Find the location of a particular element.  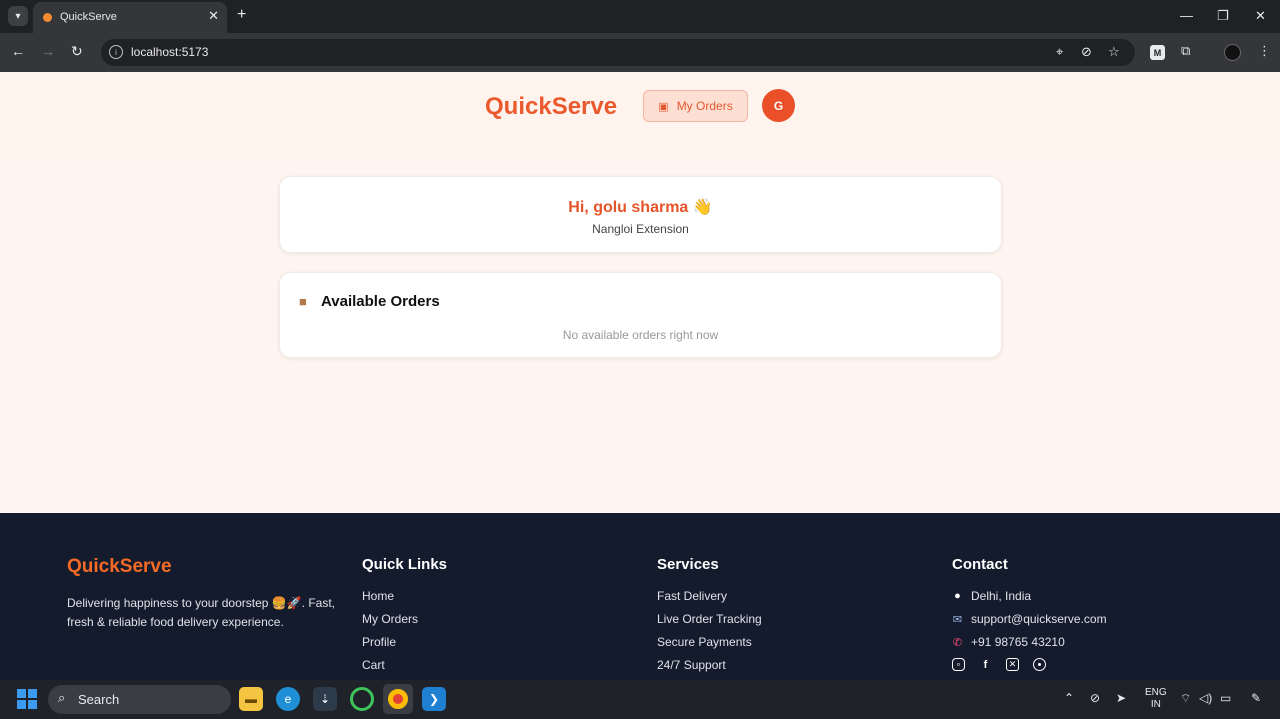

my-orders-button: ▣ My Orders is located at coordinates (695, 106).